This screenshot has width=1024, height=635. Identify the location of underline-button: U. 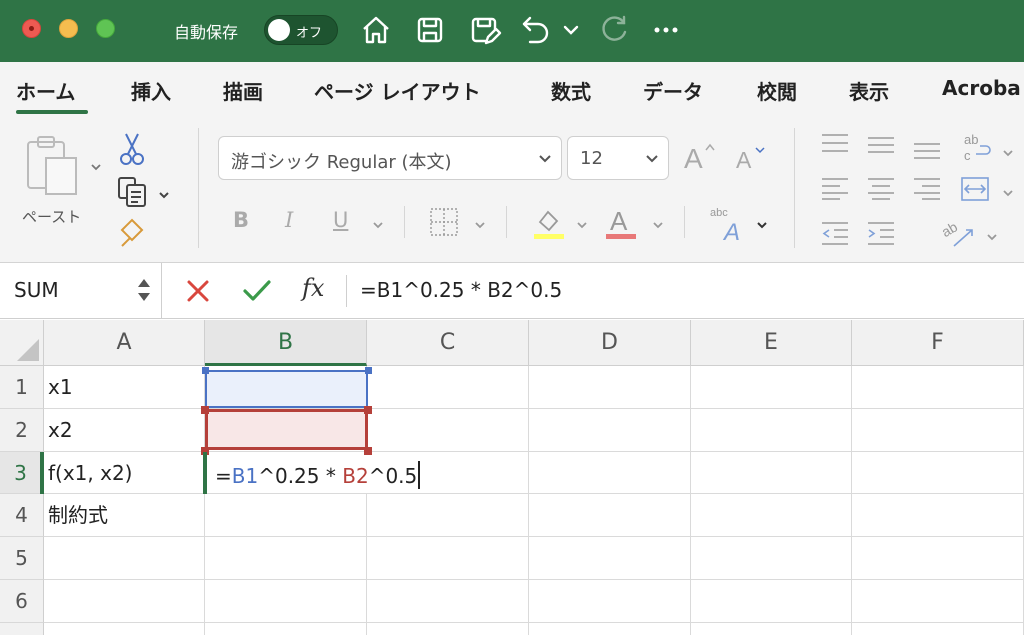
(340, 220).